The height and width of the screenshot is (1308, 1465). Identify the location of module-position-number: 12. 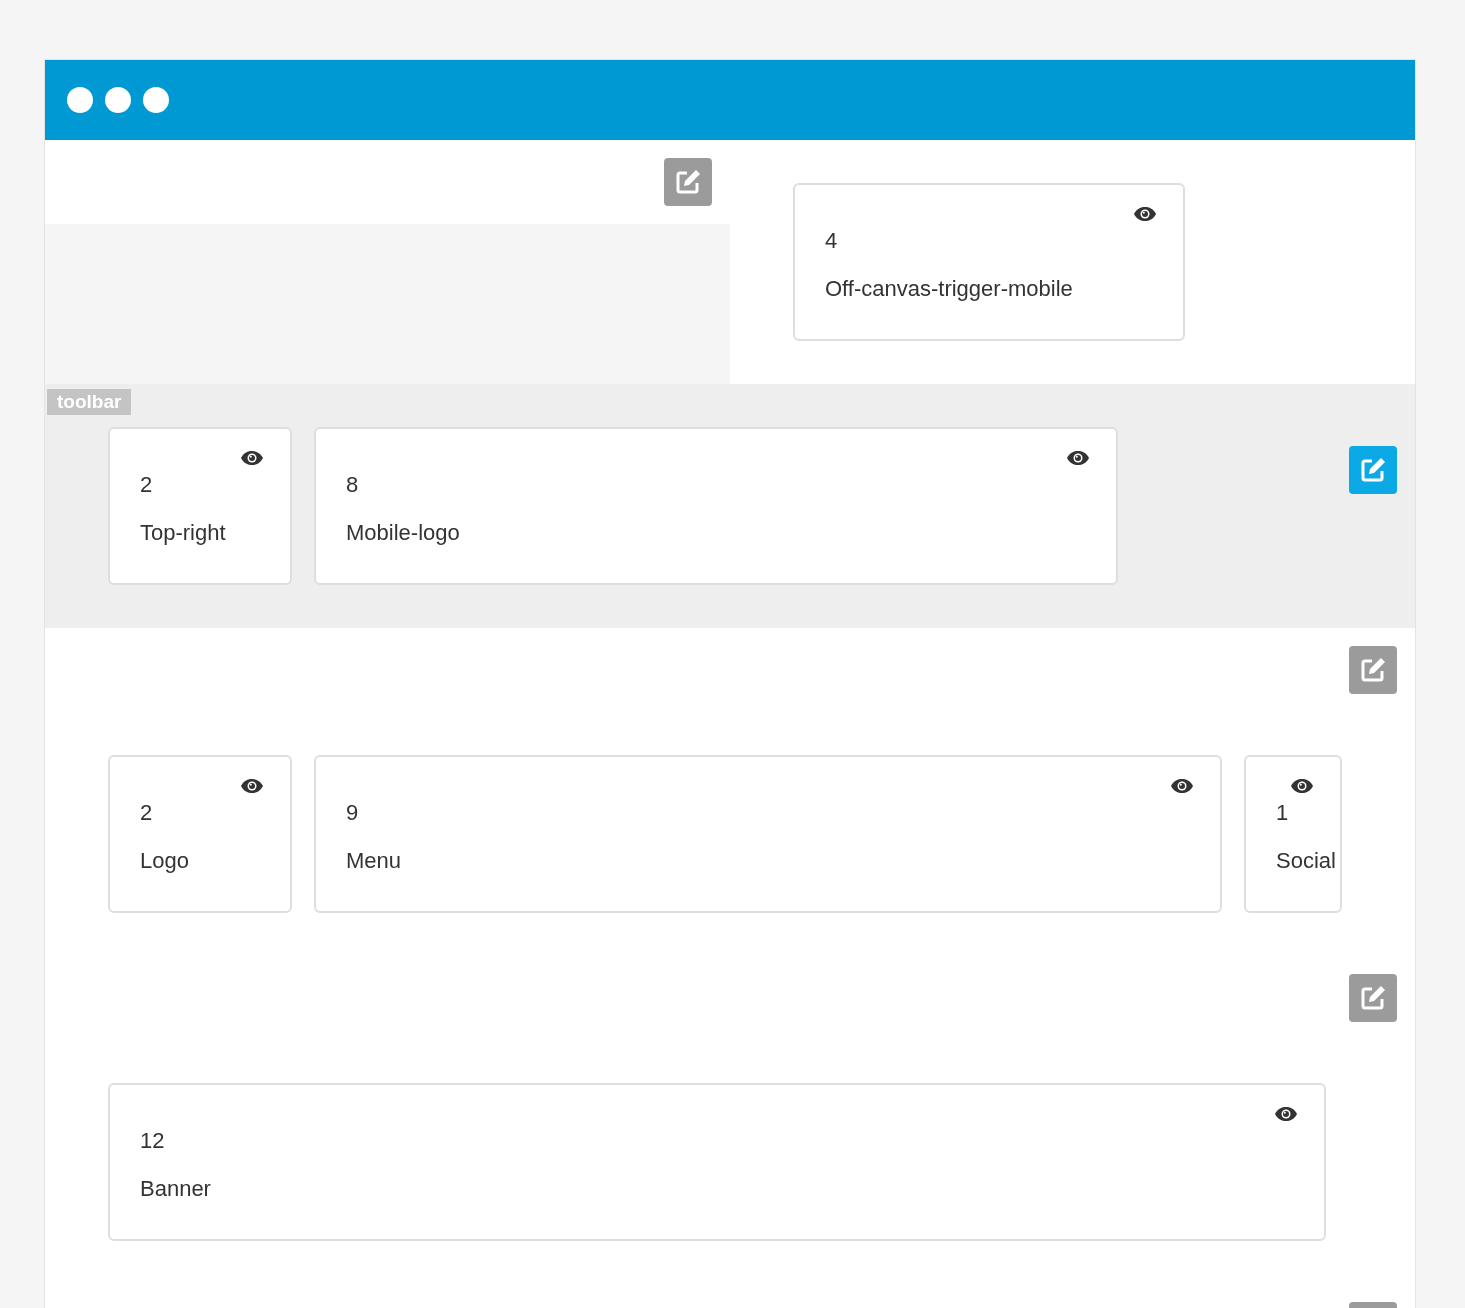
(152, 1141).